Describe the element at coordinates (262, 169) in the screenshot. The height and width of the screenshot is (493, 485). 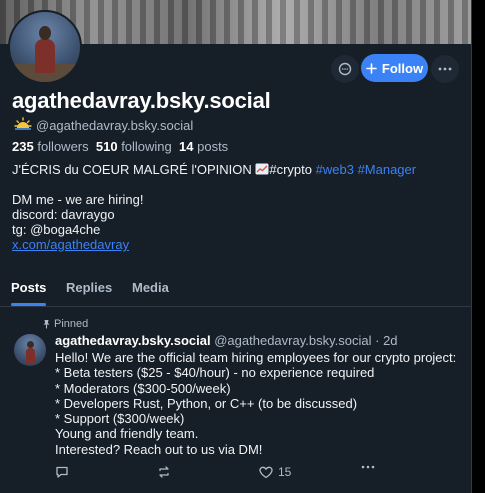
I see `chart-increasing-icon` at that location.